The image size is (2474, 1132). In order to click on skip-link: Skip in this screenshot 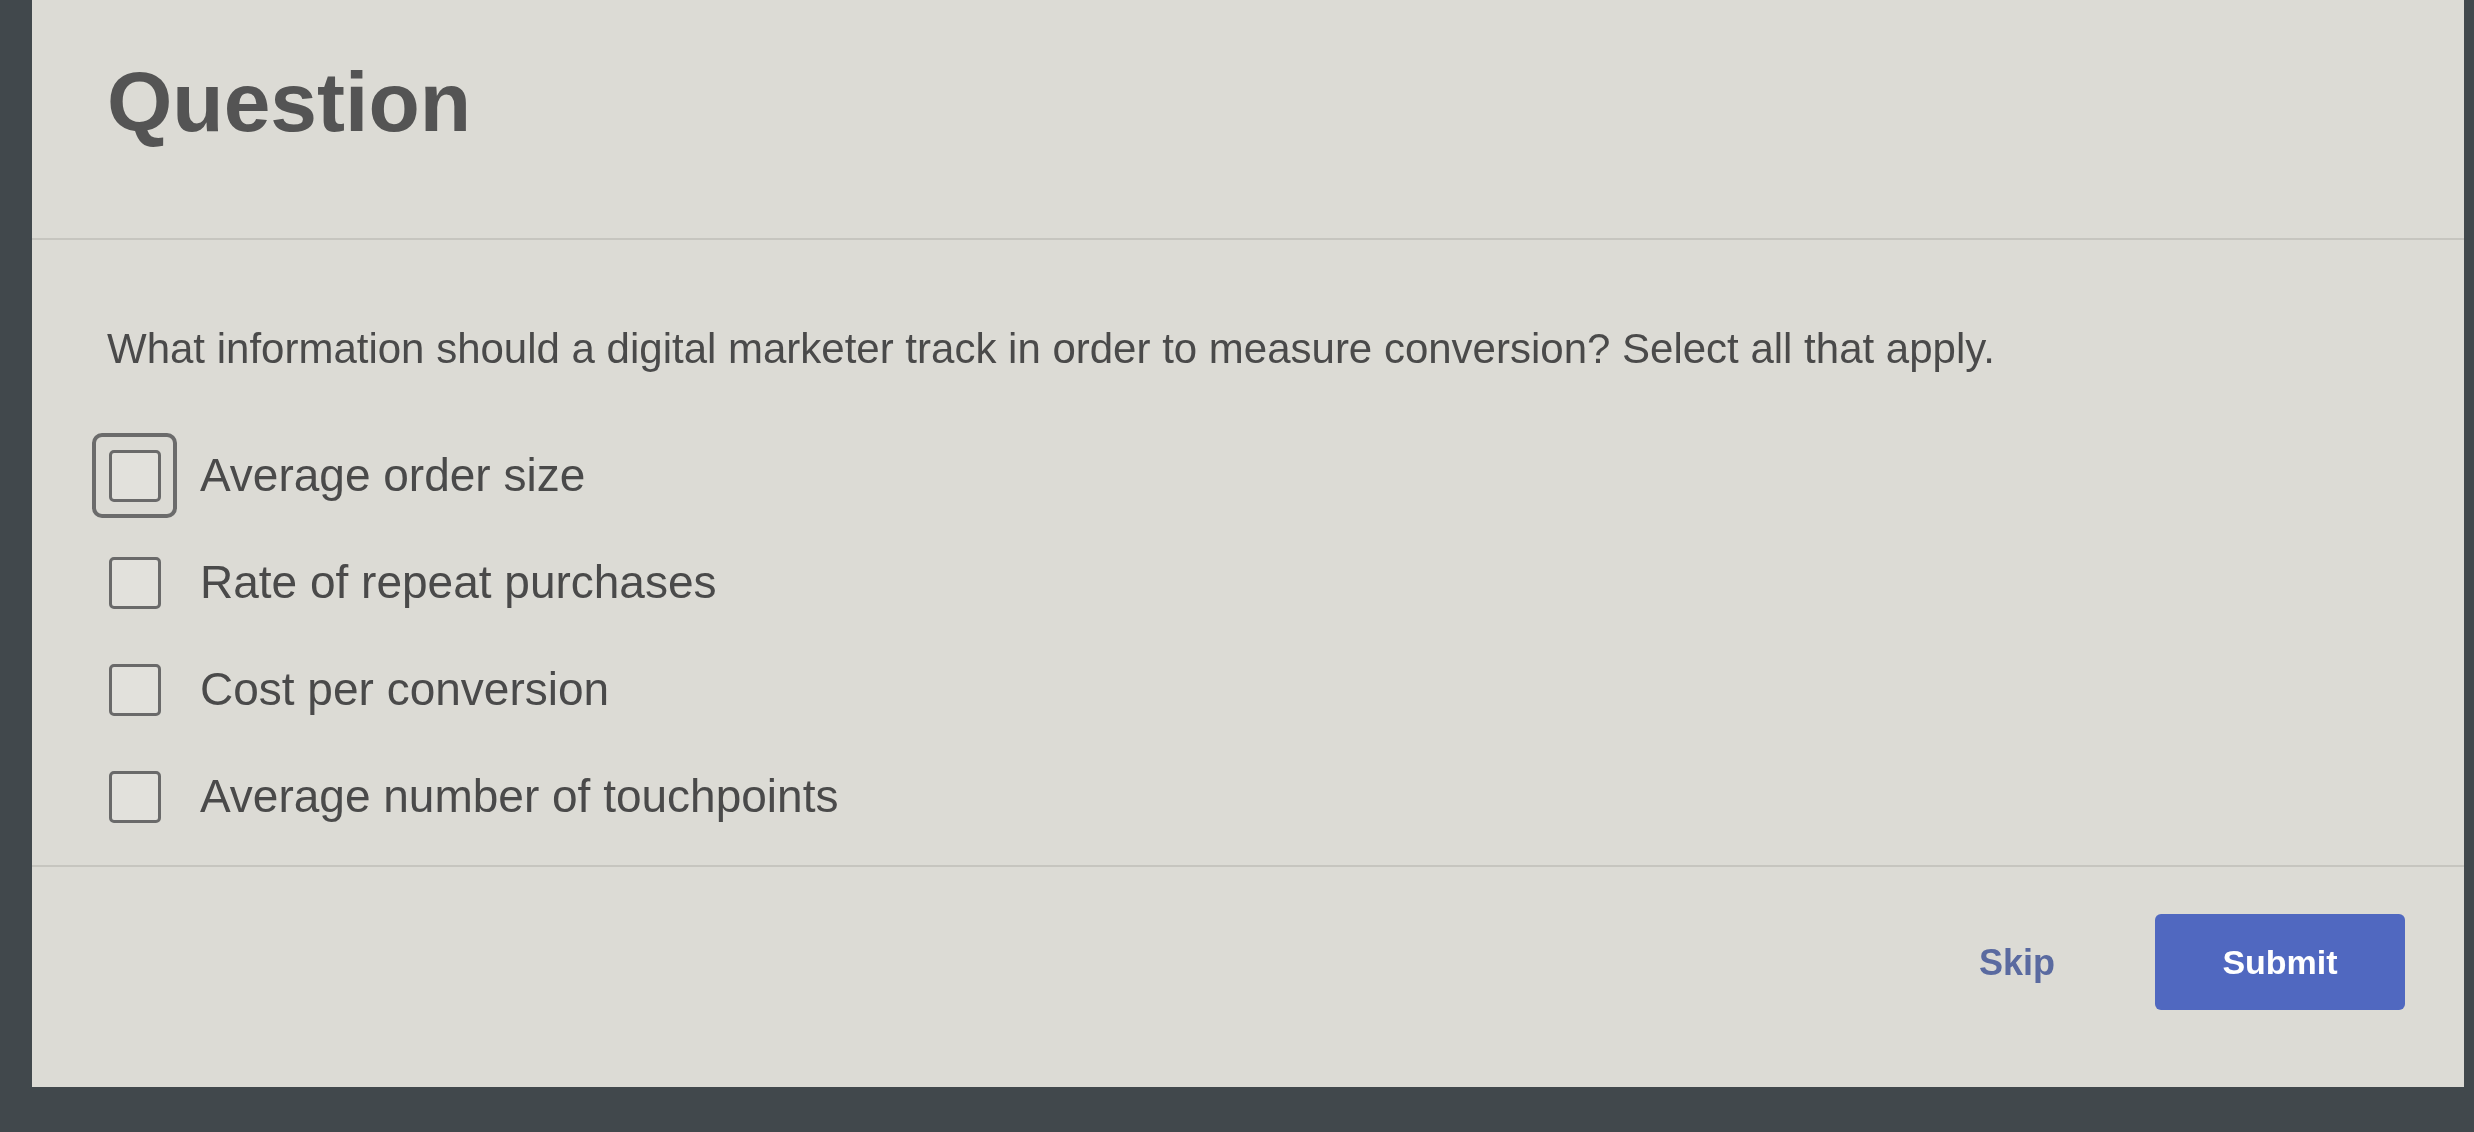, I will do `click(2016, 962)`.